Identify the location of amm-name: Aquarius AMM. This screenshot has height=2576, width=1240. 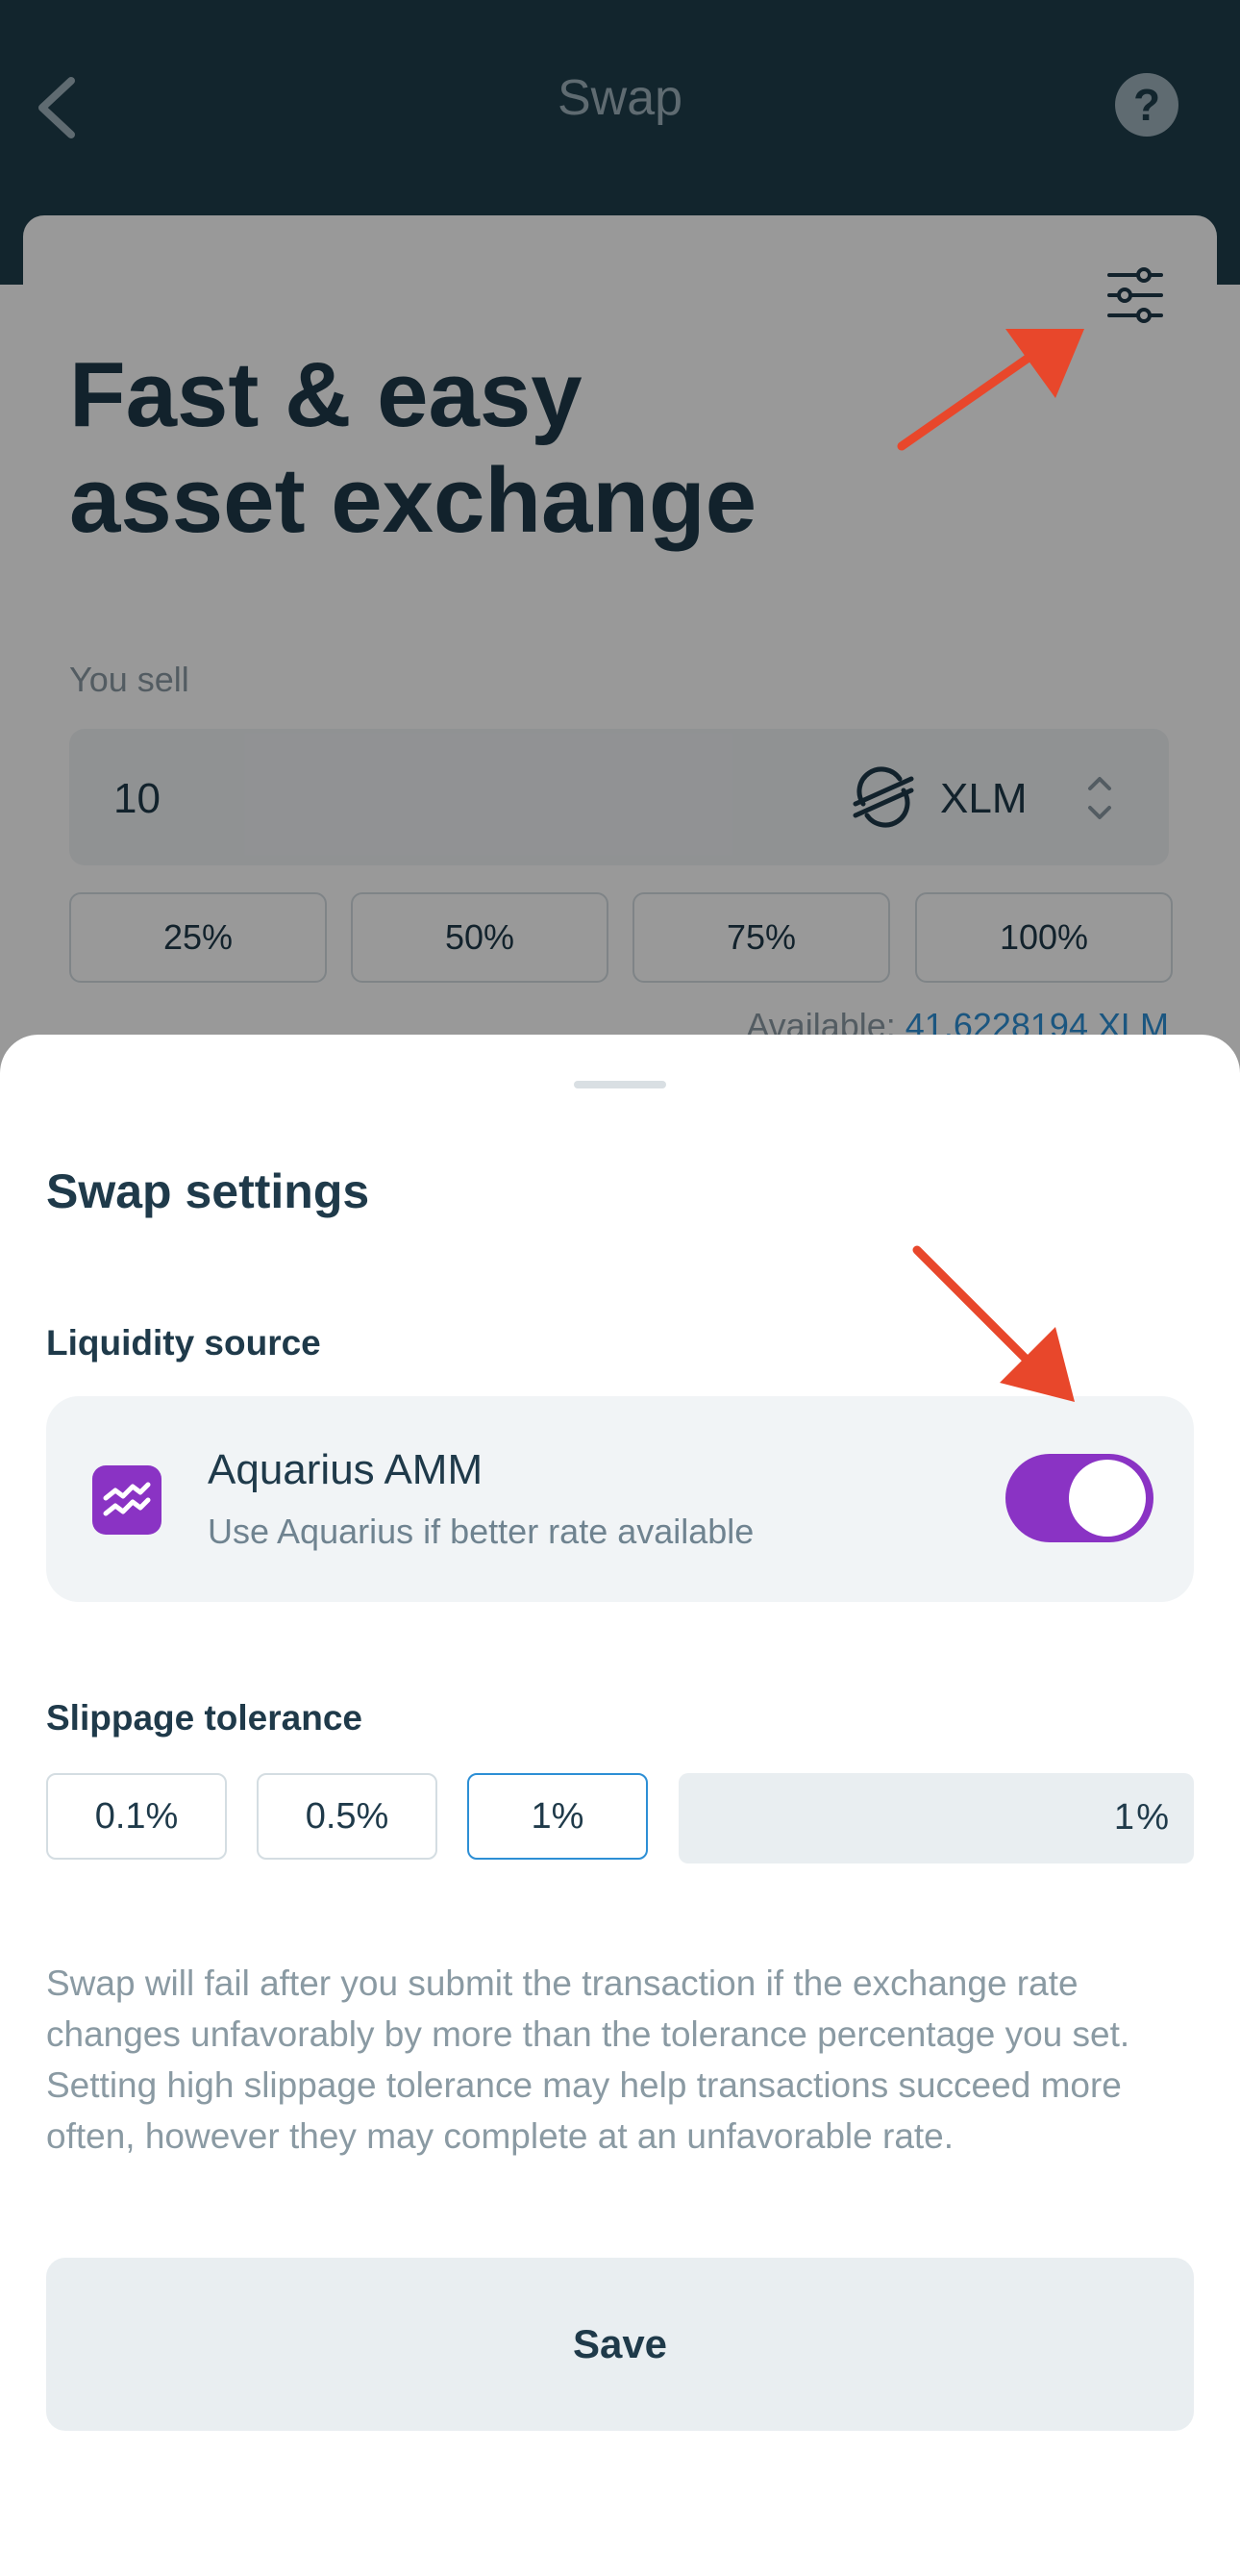
(346, 1469).